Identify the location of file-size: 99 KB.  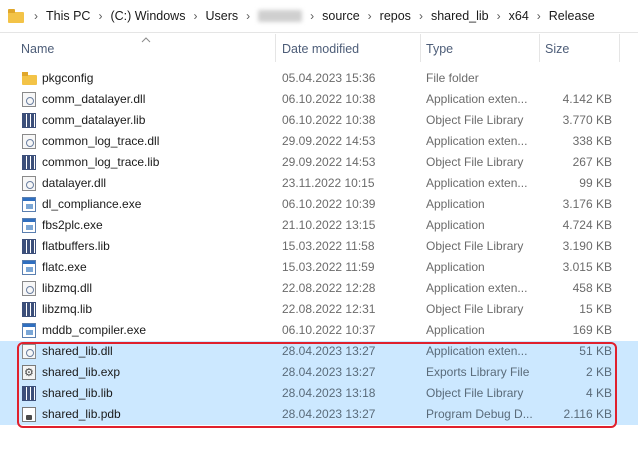
(595, 183).